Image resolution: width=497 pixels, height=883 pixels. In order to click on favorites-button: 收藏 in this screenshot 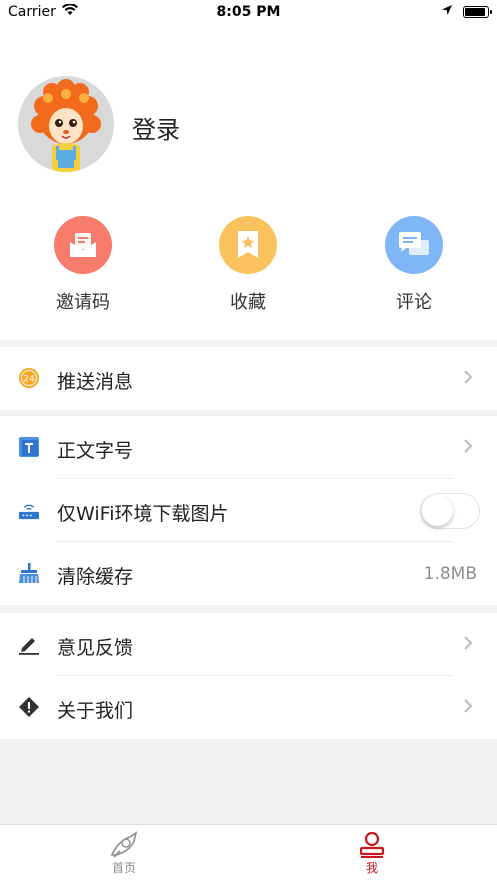, I will do `click(248, 265)`.